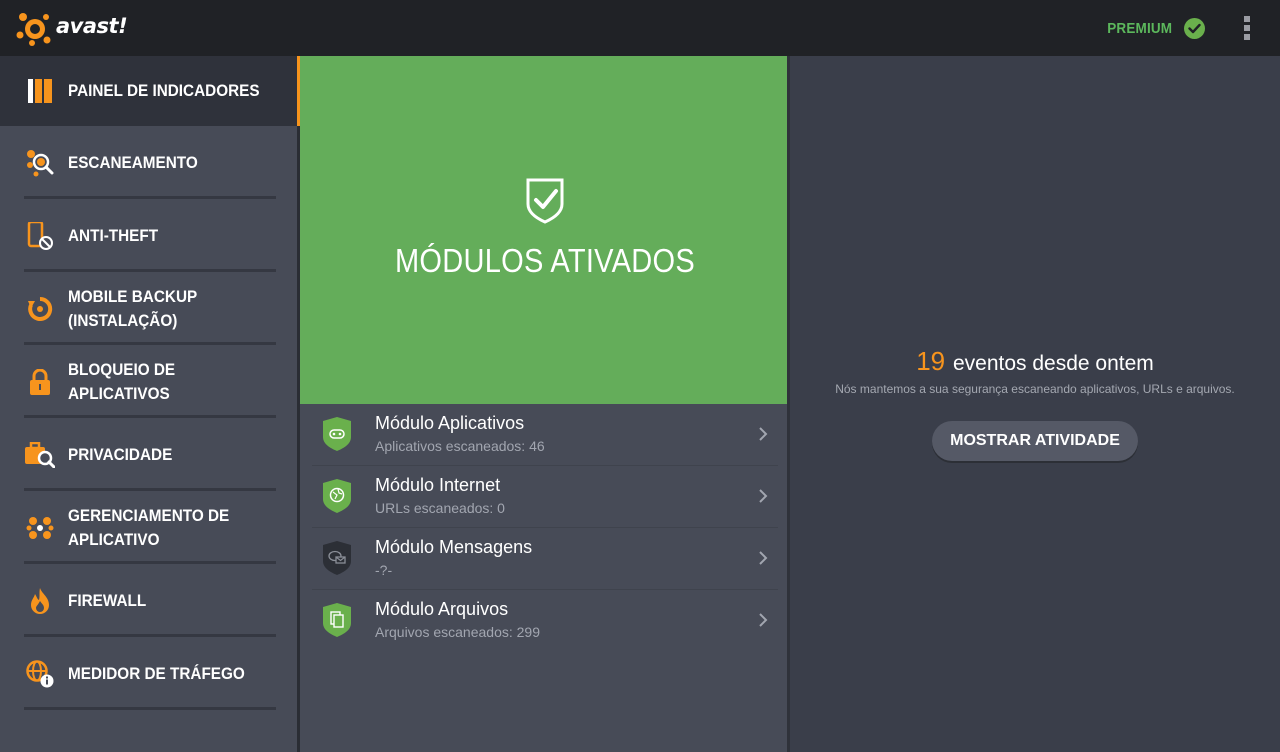 The width and height of the screenshot is (1280, 752). Describe the element at coordinates (1194, 28) in the screenshot. I see `check-icon` at that location.